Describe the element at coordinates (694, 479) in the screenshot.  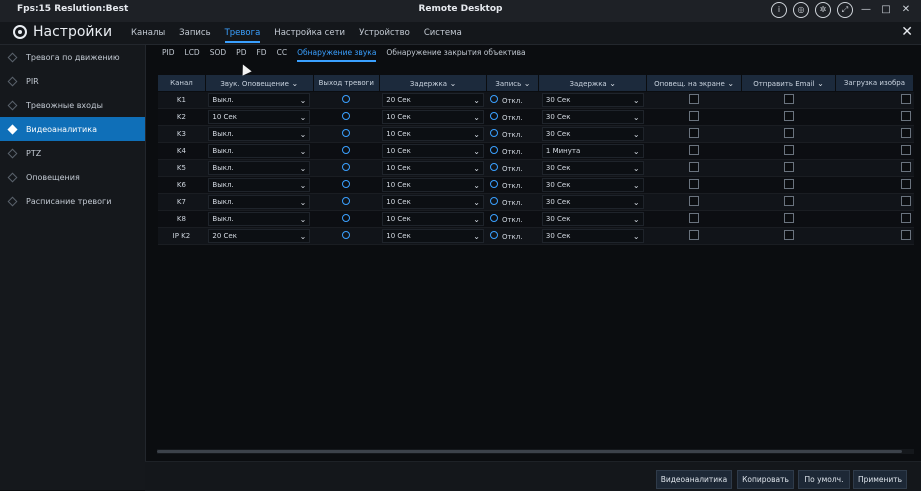
I see `video-analytics-button: Видеоаналитика` at that location.